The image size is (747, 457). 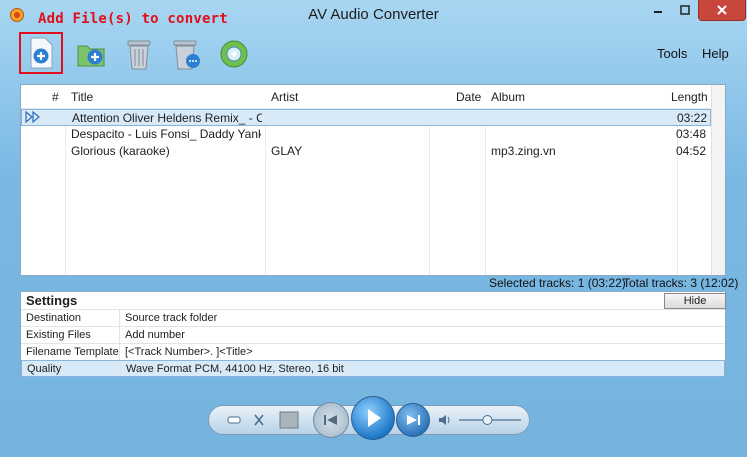 What do you see at coordinates (82, 97) in the screenshot?
I see `column-header-title: Title` at bounding box center [82, 97].